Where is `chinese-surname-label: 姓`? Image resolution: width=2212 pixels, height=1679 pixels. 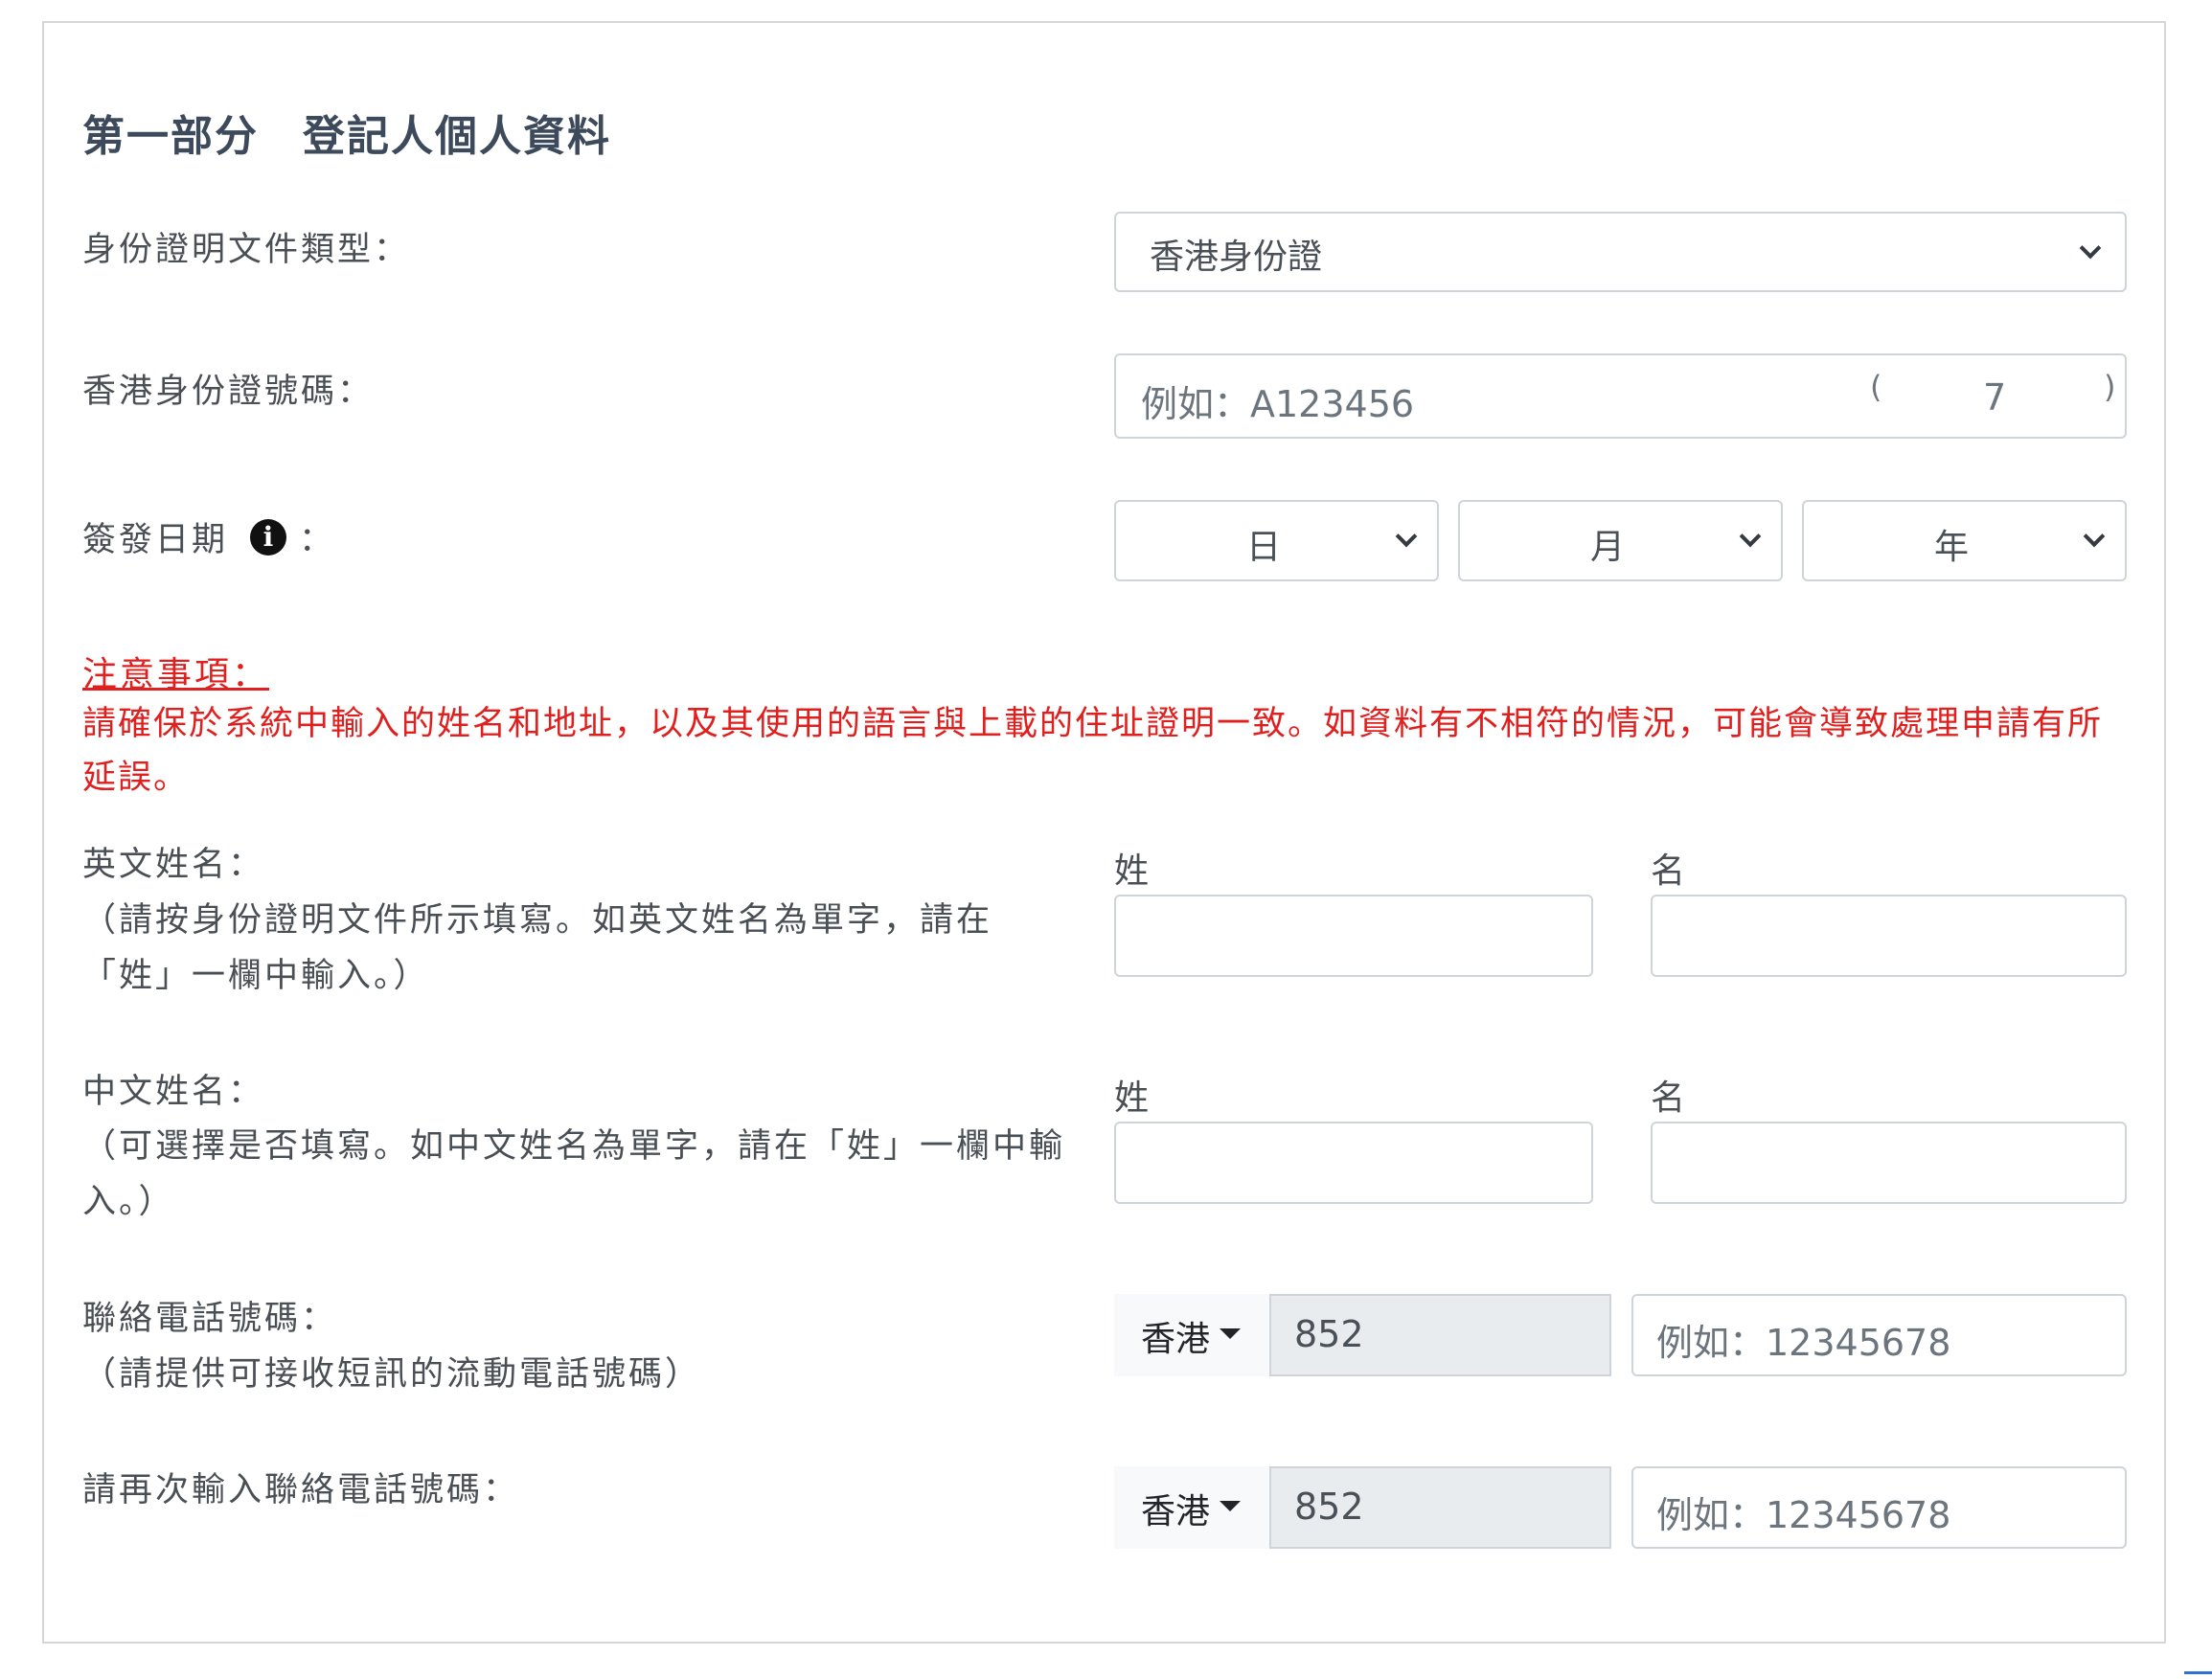 chinese-surname-label: 姓 is located at coordinates (1132, 1098).